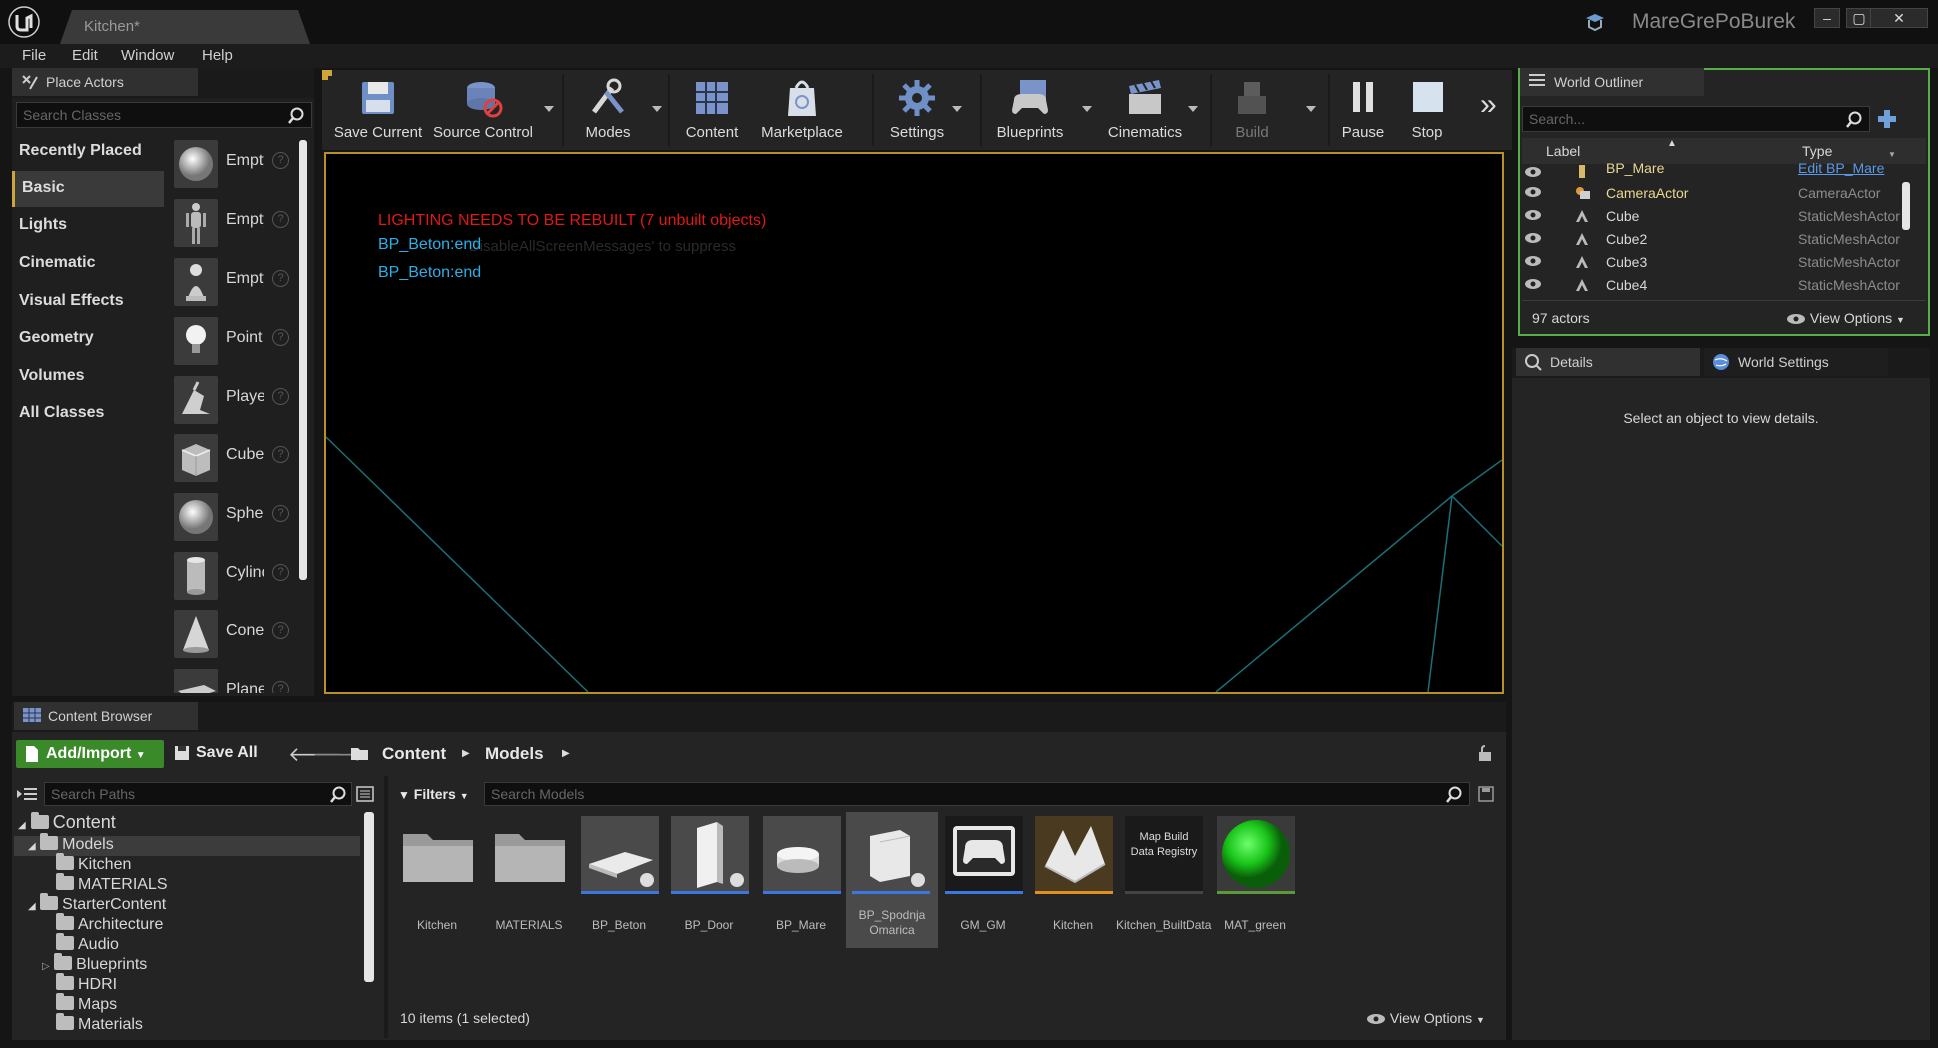  What do you see at coordinates (1718, 239) in the screenshot?
I see `outliner-row: Cube2 StaticMeshActor` at bounding box center [1718, 239].